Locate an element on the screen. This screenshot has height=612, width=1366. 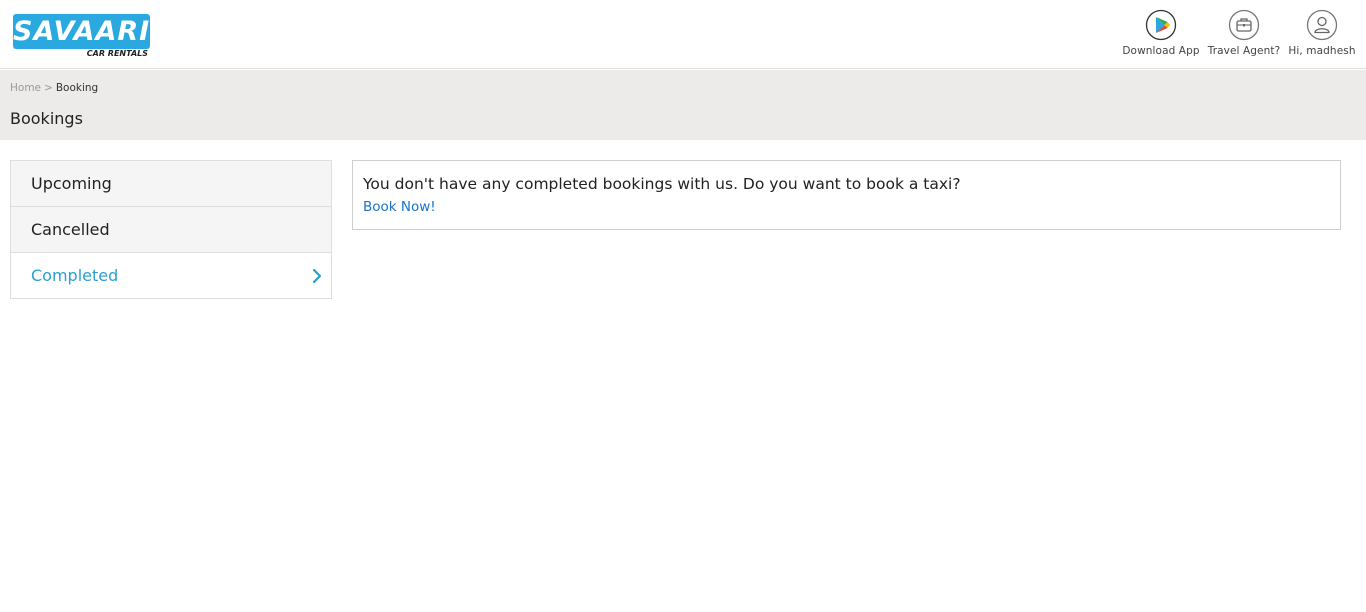
google-play-icon is located at coordinates (1161, 25).